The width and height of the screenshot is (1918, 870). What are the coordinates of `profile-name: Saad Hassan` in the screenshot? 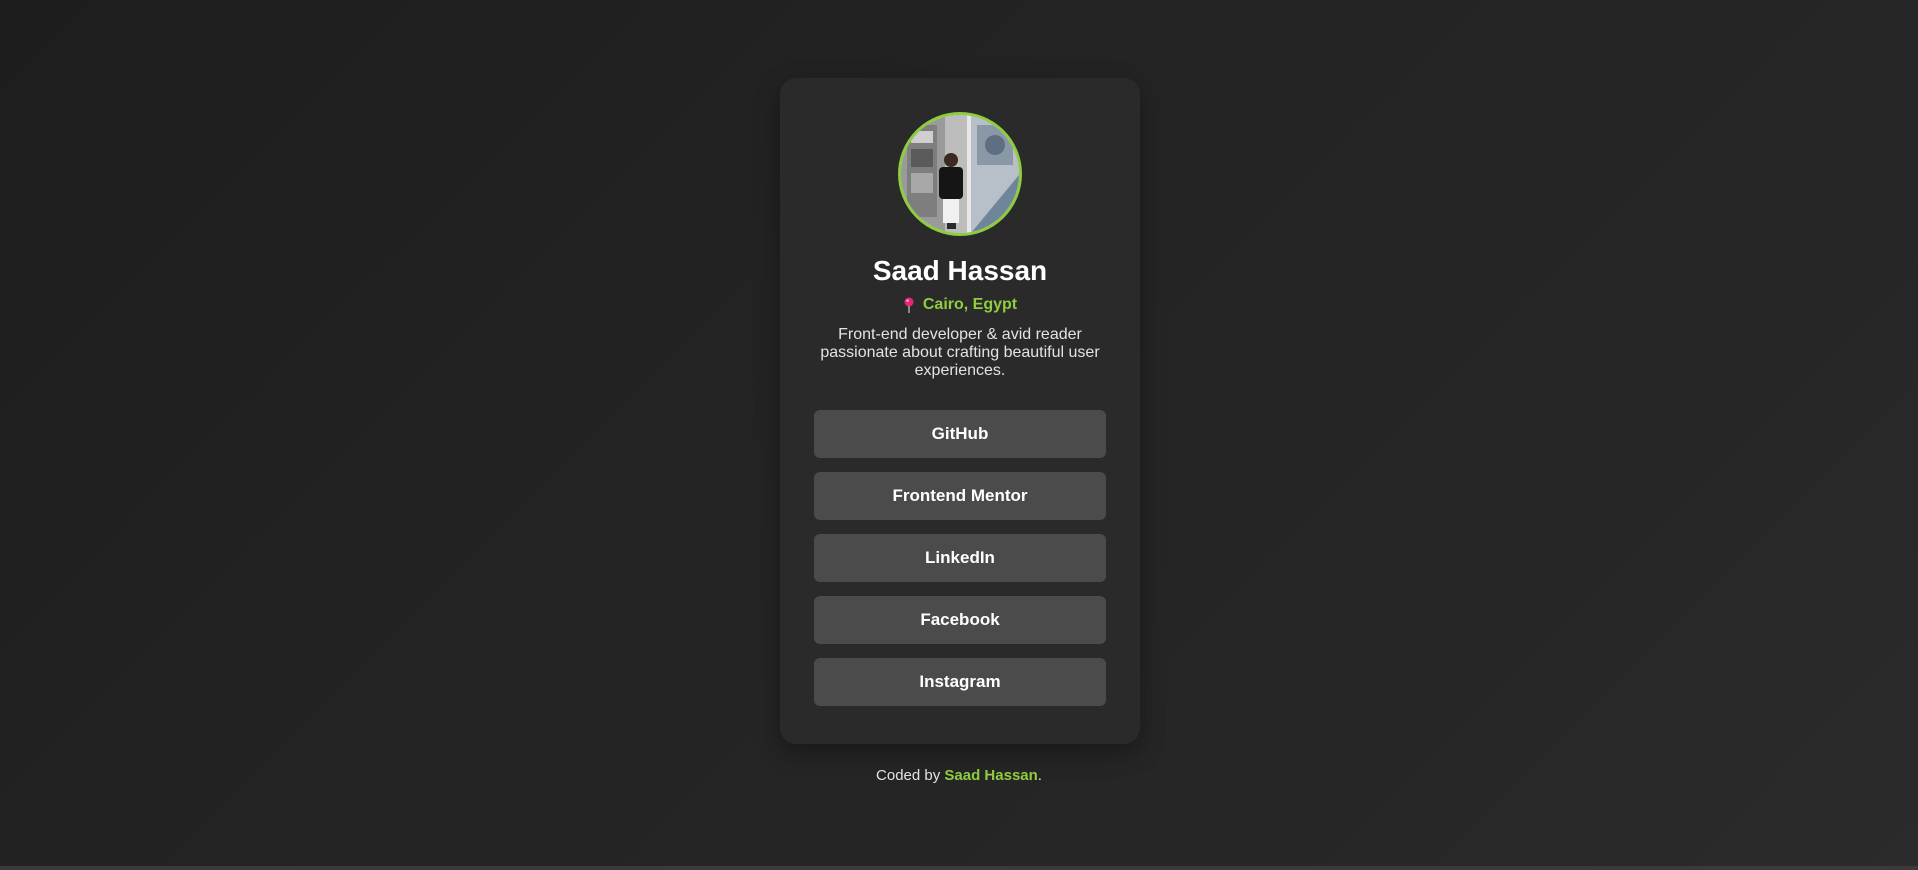 It's located at (960, 270).